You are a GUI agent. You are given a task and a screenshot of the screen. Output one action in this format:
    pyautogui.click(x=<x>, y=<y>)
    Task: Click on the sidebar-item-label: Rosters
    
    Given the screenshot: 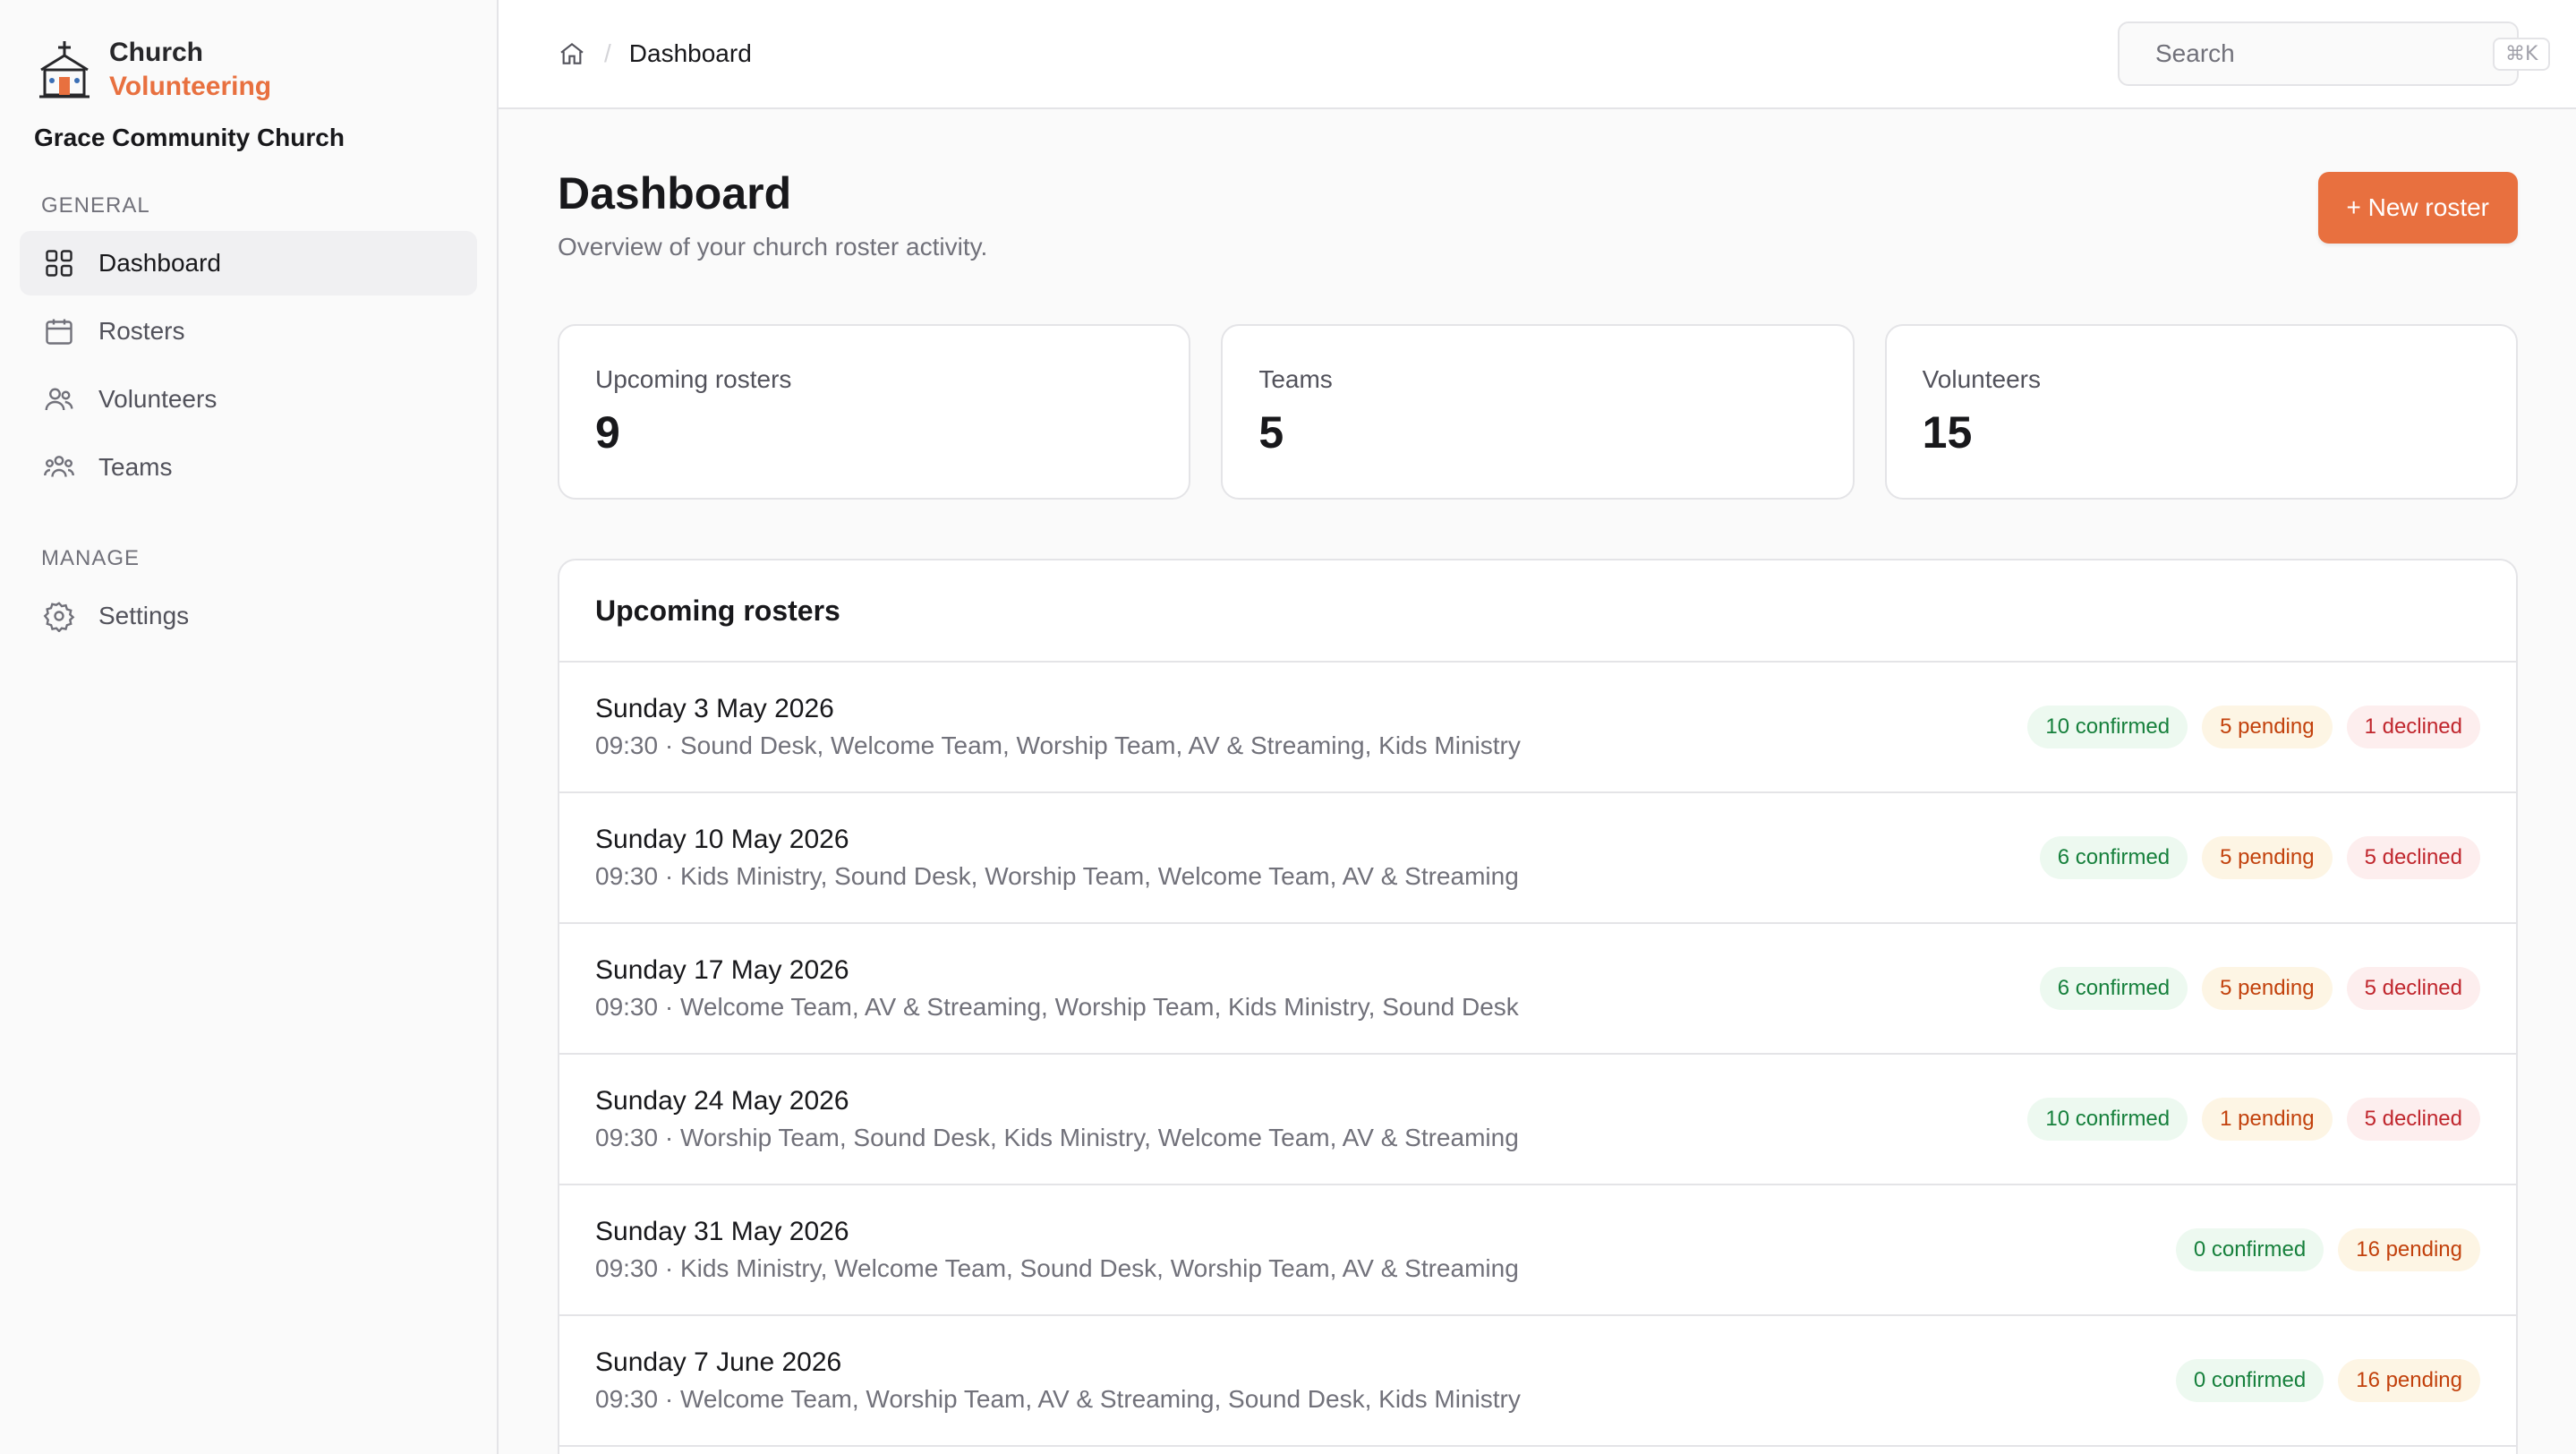 What is the action you would take?
    pyautogui.click(x=141, y=331)
    